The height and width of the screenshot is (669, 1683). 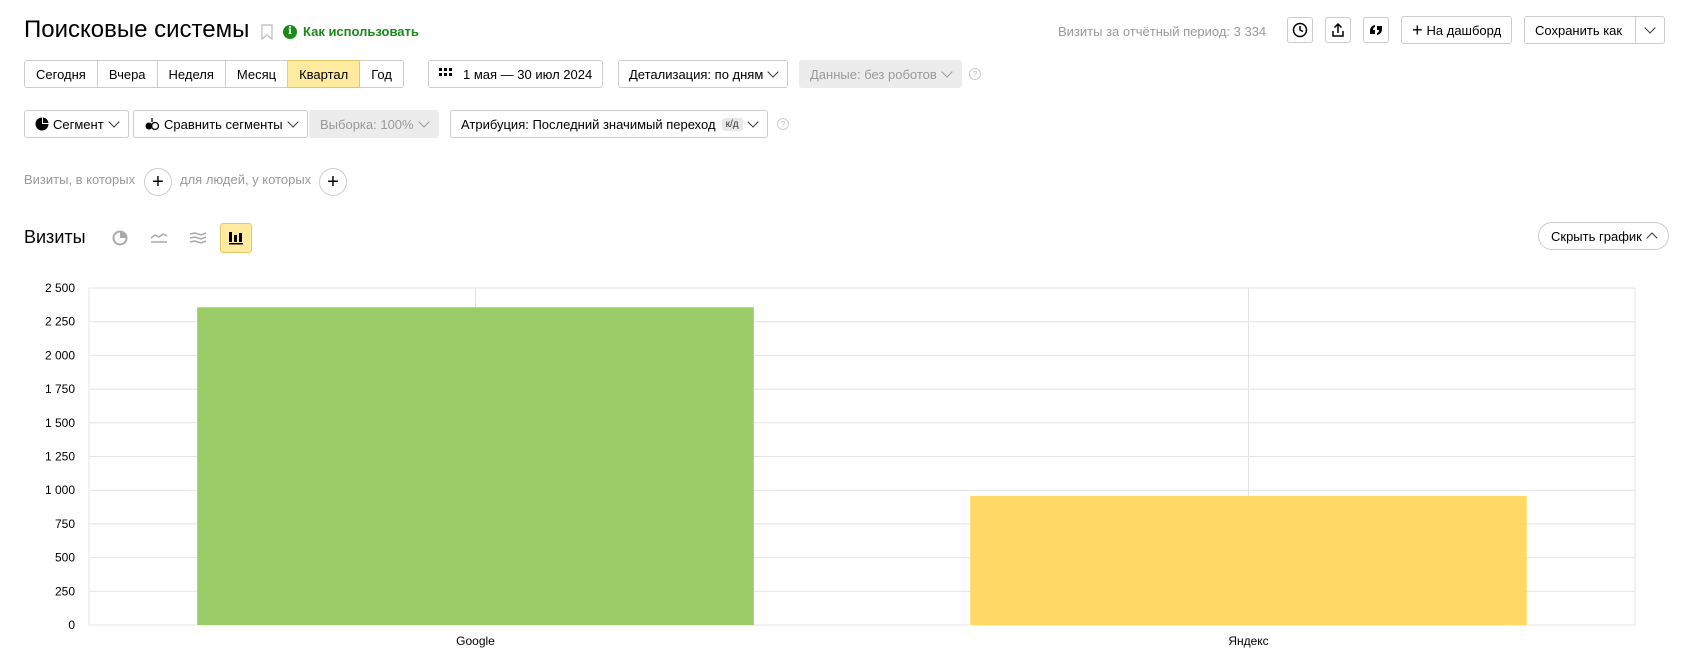 I want to click on y-tick-label: 1 000, so click(x=60, y=490).